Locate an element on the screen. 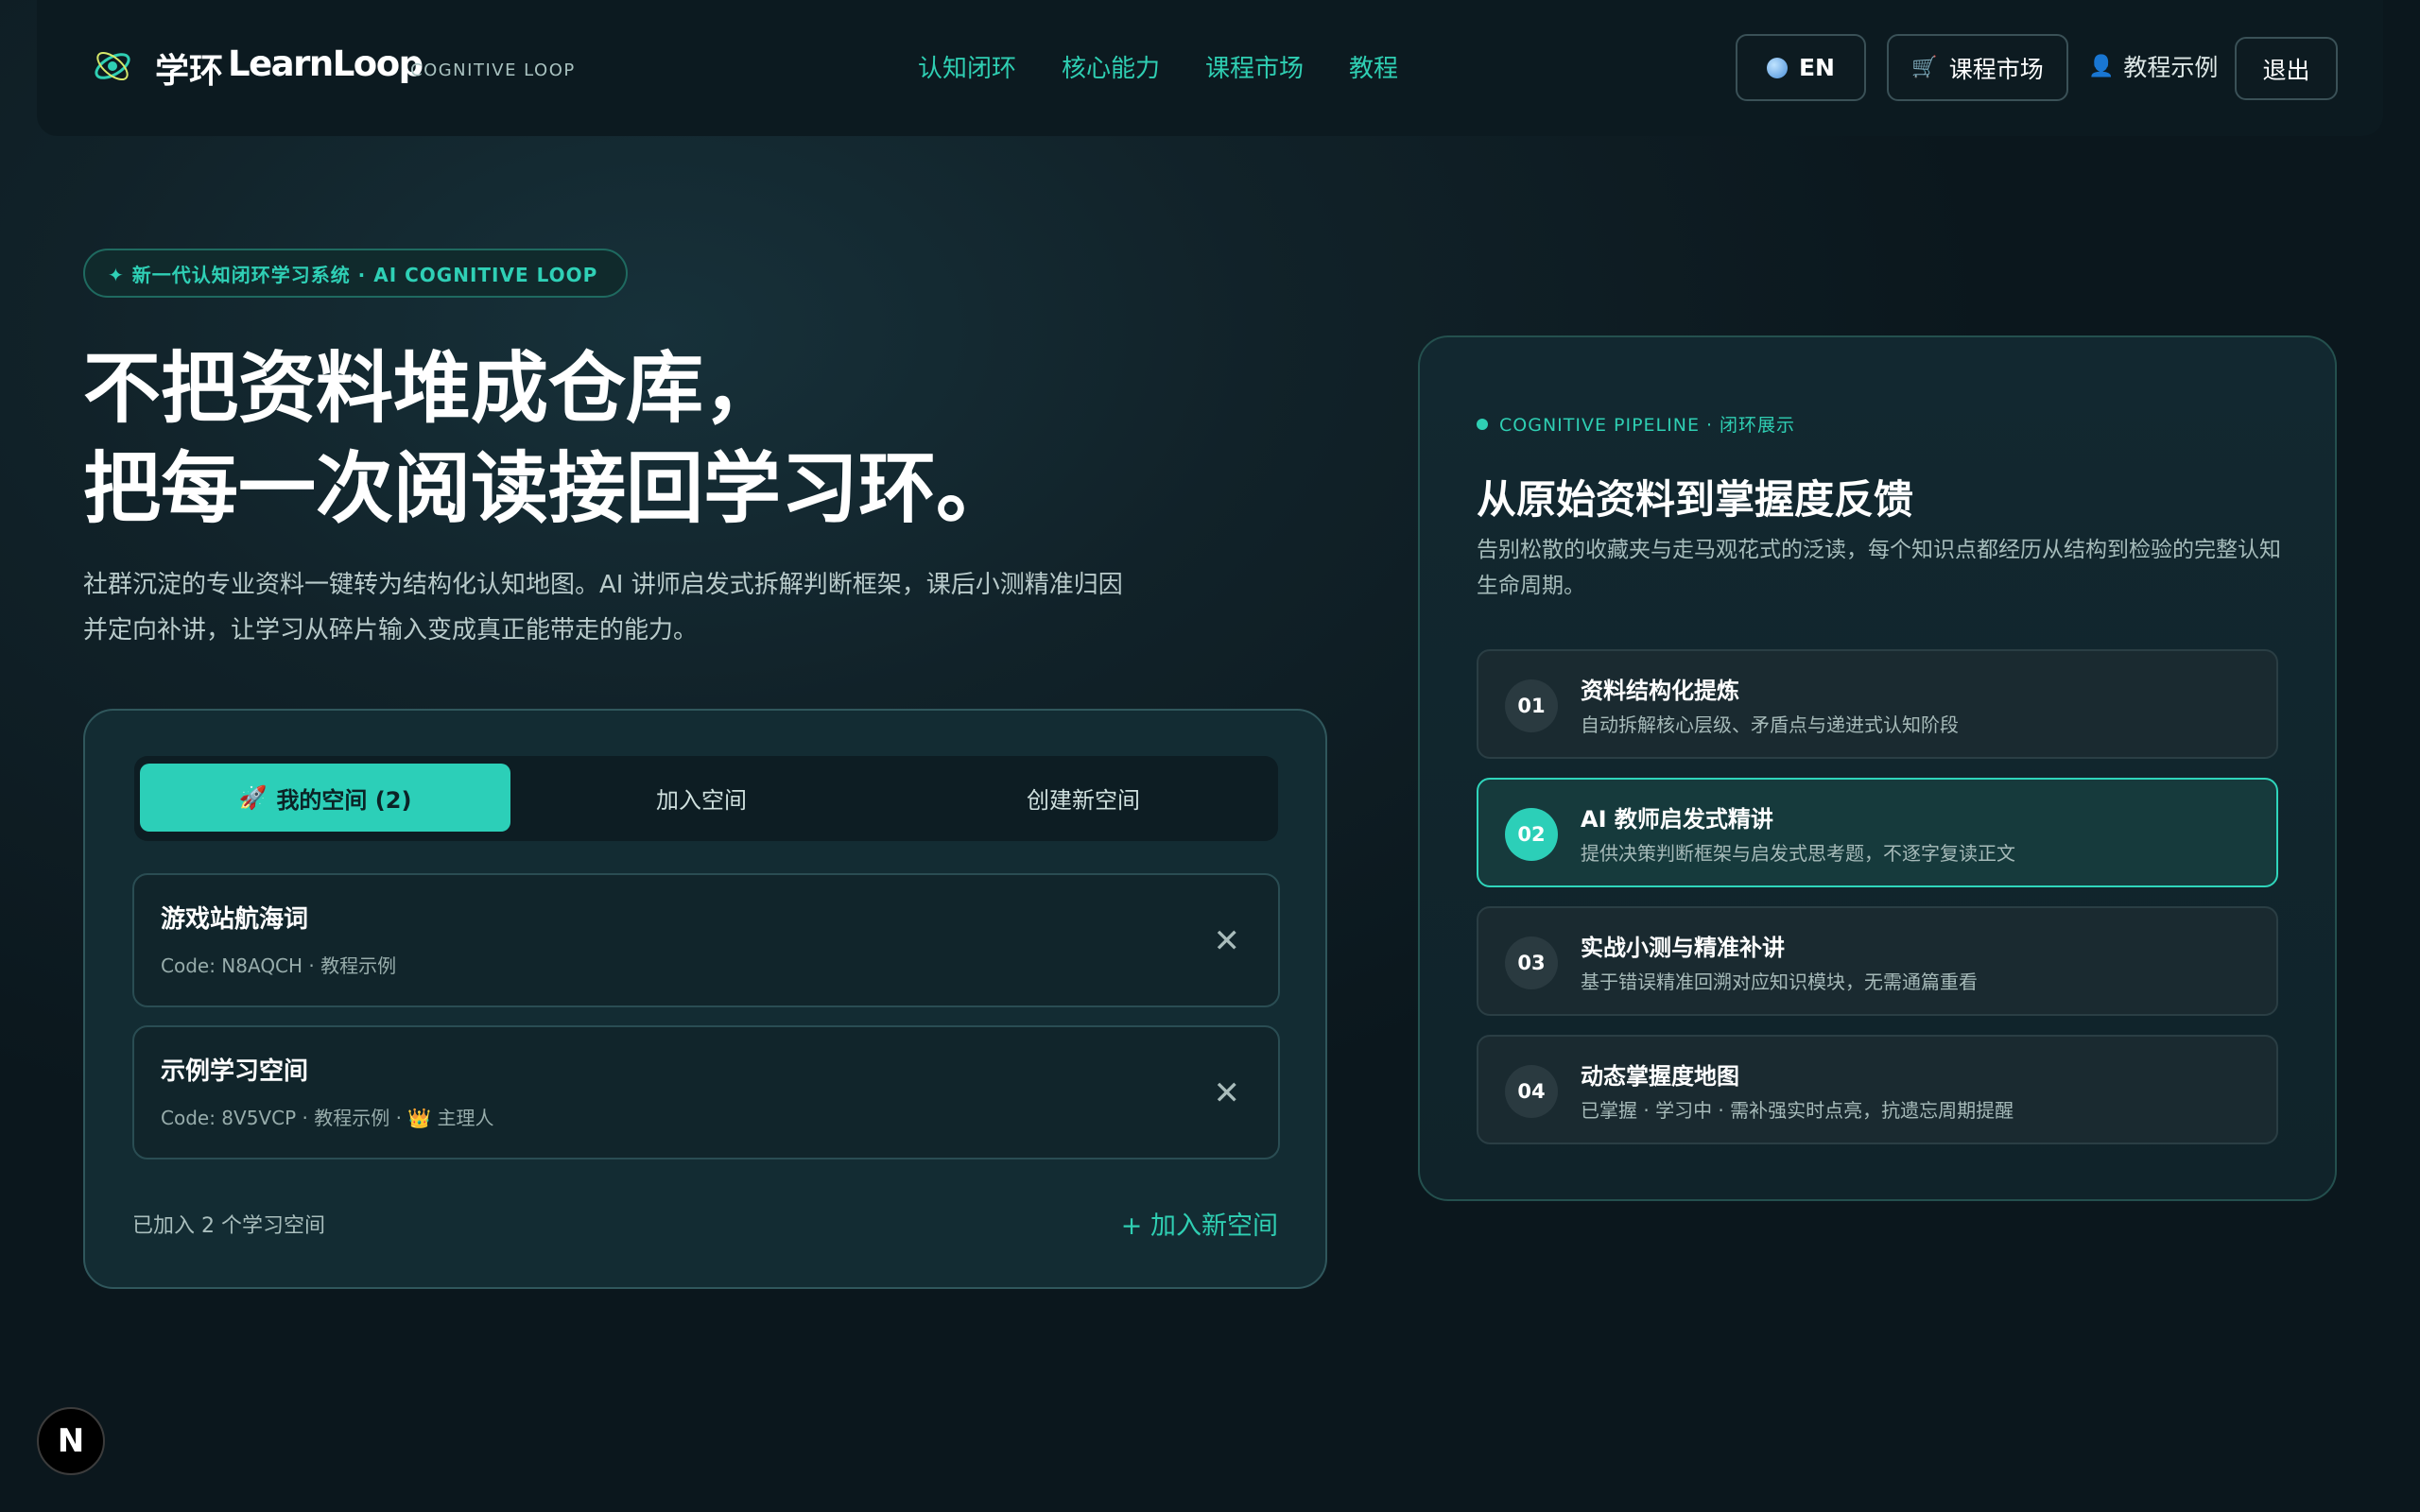  tab-my-spaces-label: 我的空间 (2) is located at coordinates (344, 800).